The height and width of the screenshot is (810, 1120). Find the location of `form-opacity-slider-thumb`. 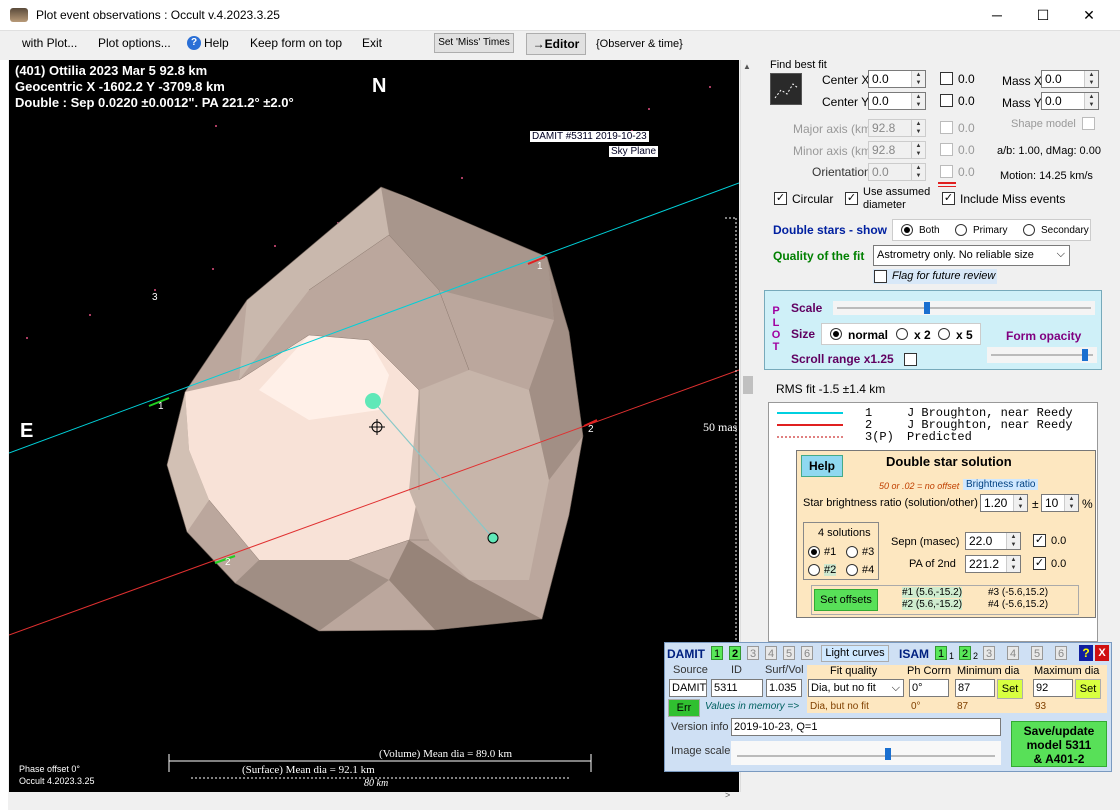

form-opacity-slider-thumb is located at coordinates (1085, 355).